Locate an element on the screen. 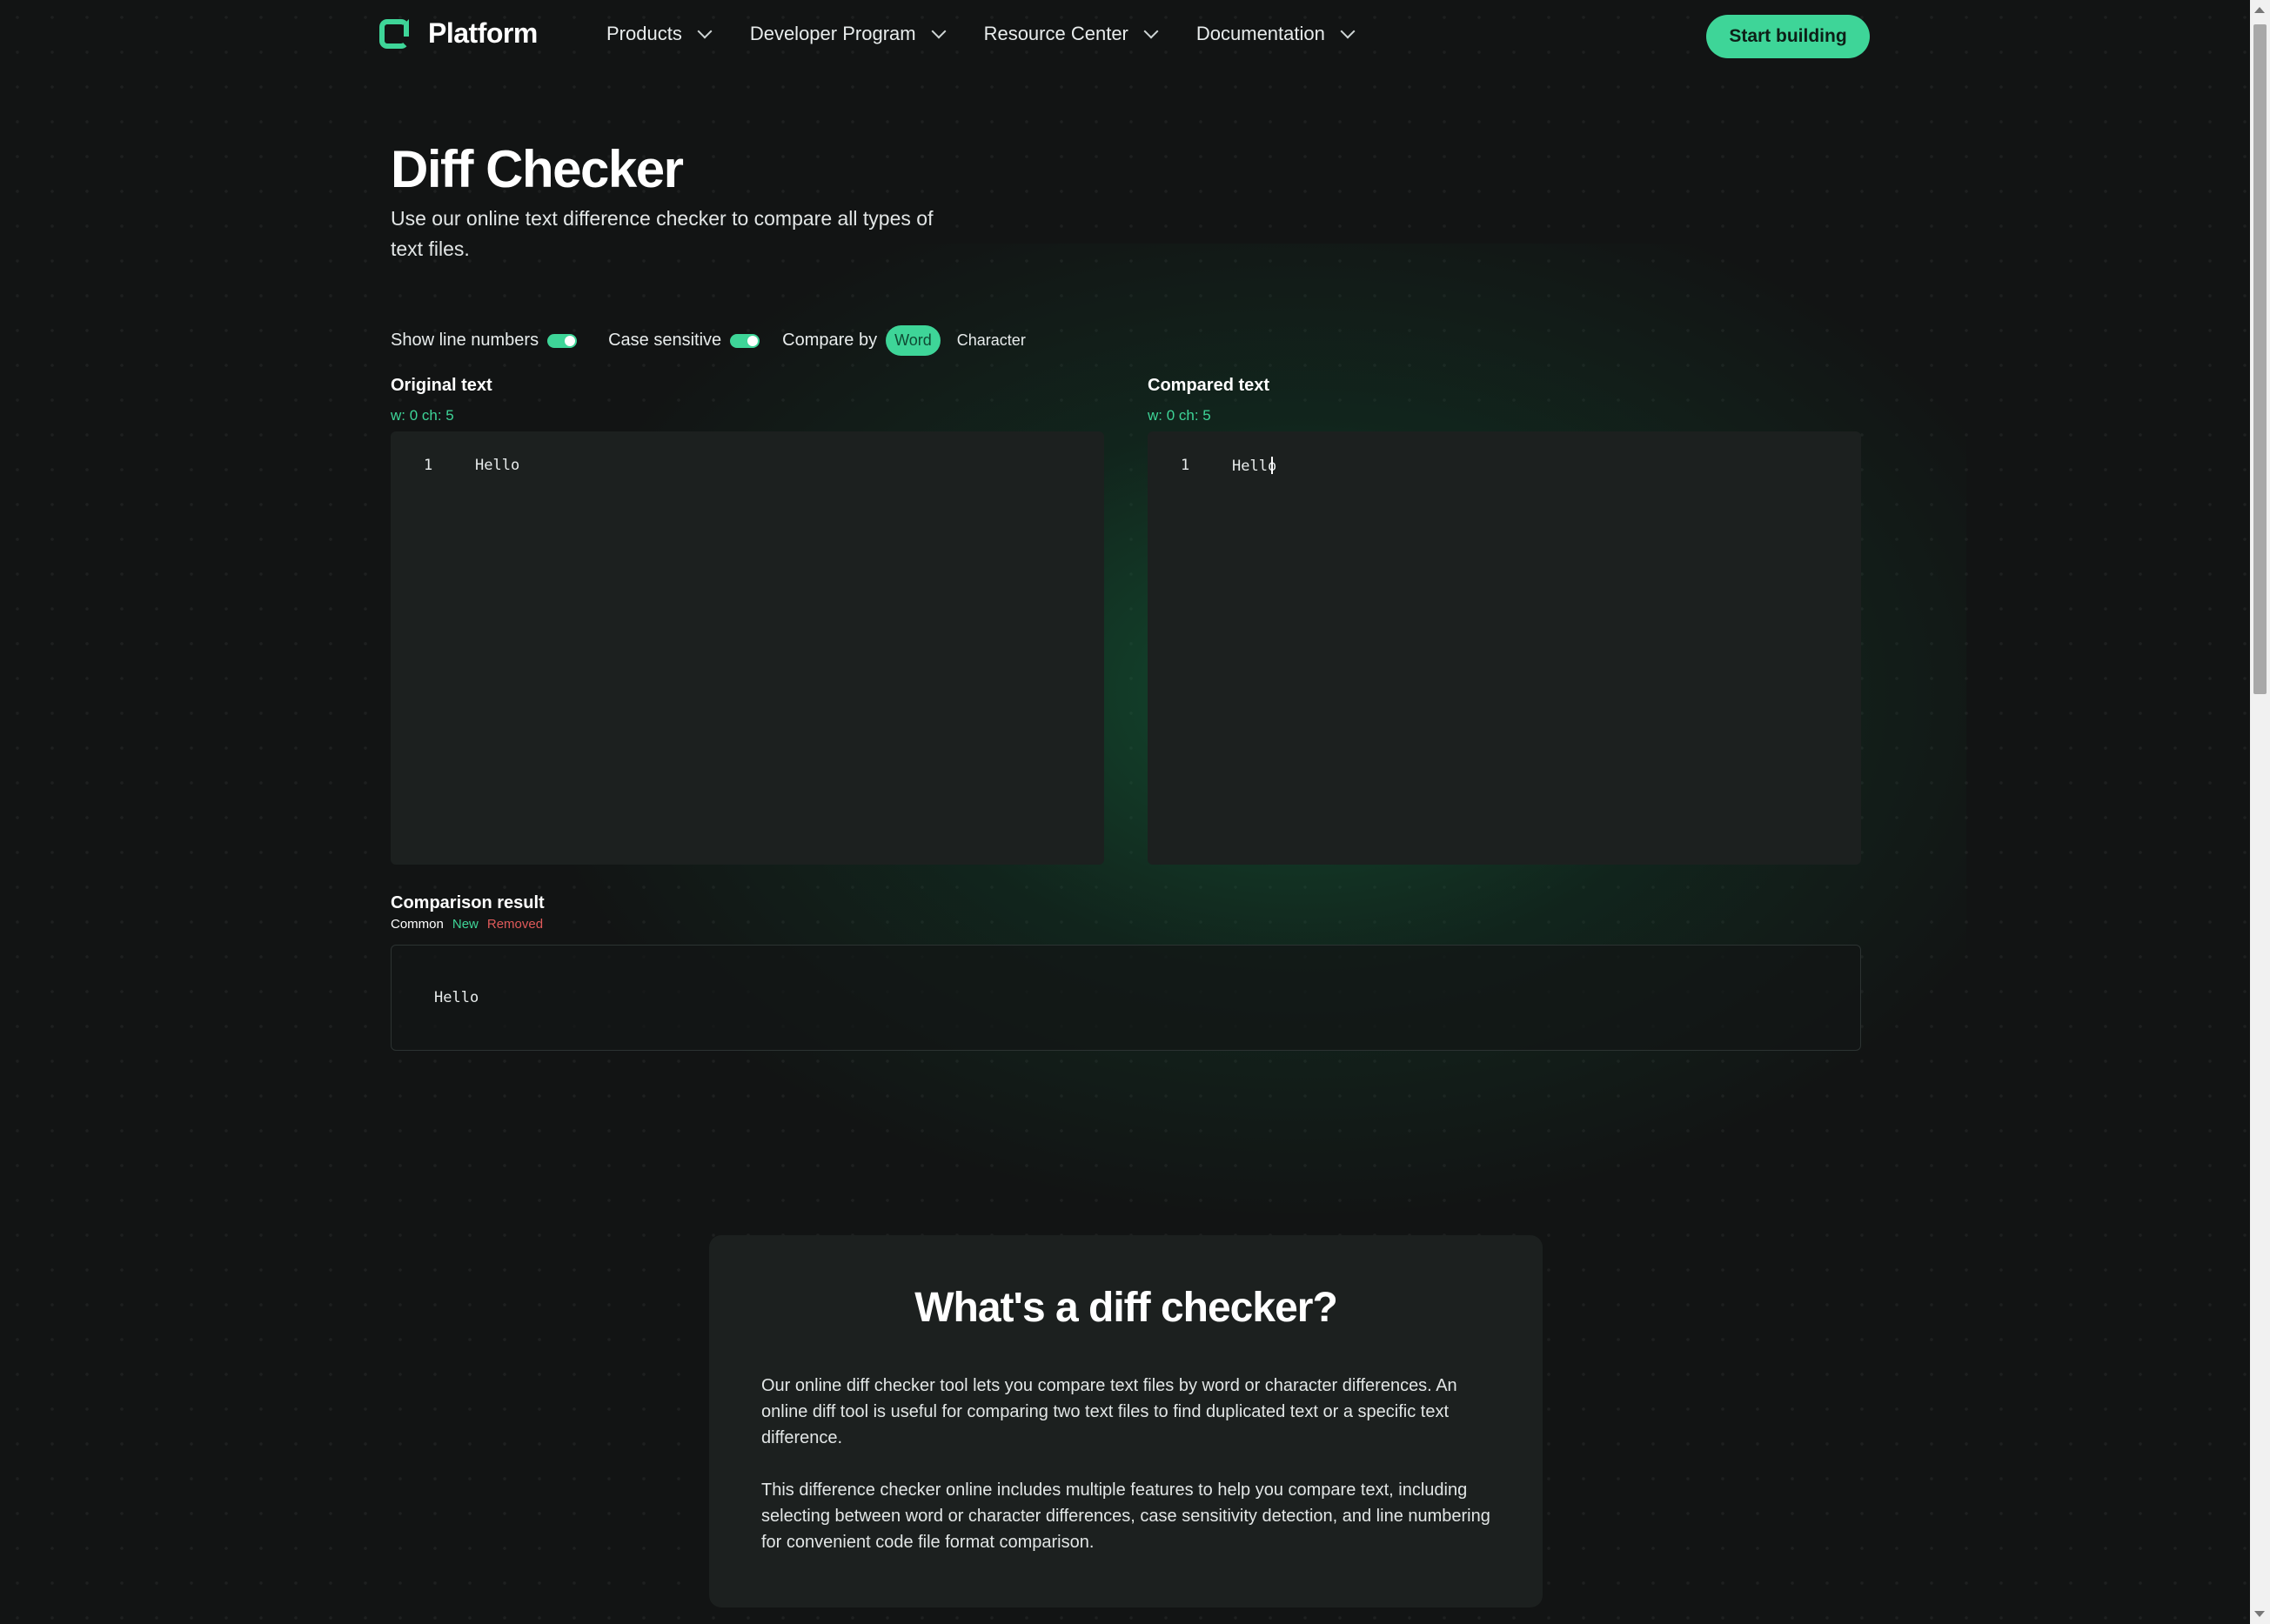 This screenshot has height=1624, width=2270. scroll-up-arrow-icon is located at coordinates (2259, 10).